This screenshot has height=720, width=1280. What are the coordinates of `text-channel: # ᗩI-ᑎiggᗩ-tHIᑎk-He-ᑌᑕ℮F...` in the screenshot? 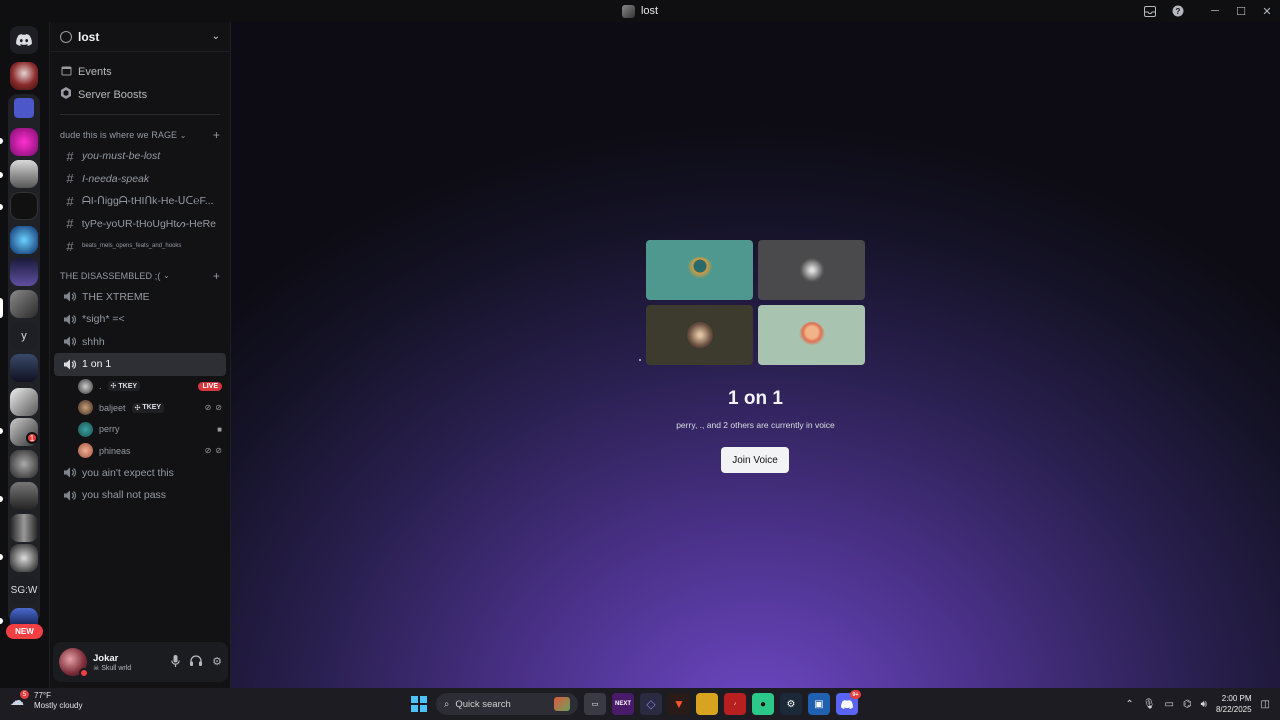 It's located at (140, 201).